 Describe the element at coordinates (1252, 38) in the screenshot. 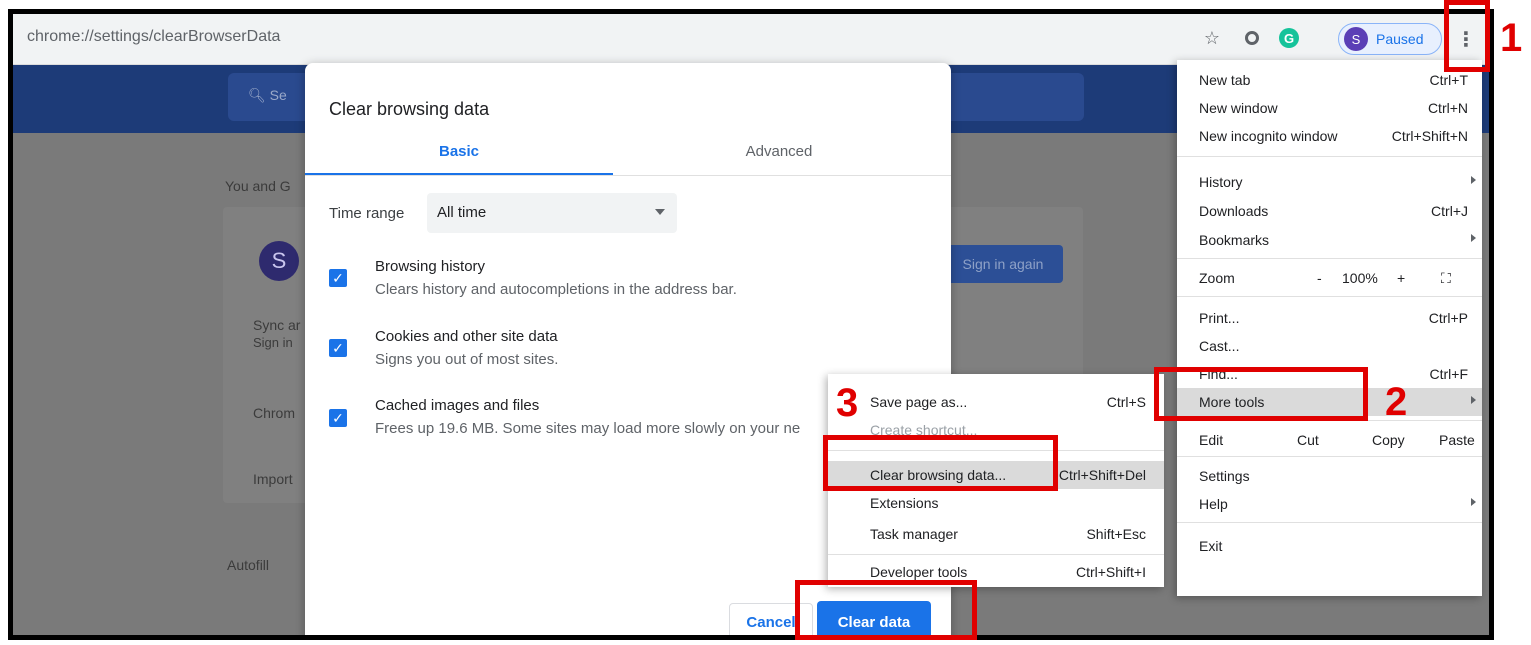

I see `extension-icon` at that location.